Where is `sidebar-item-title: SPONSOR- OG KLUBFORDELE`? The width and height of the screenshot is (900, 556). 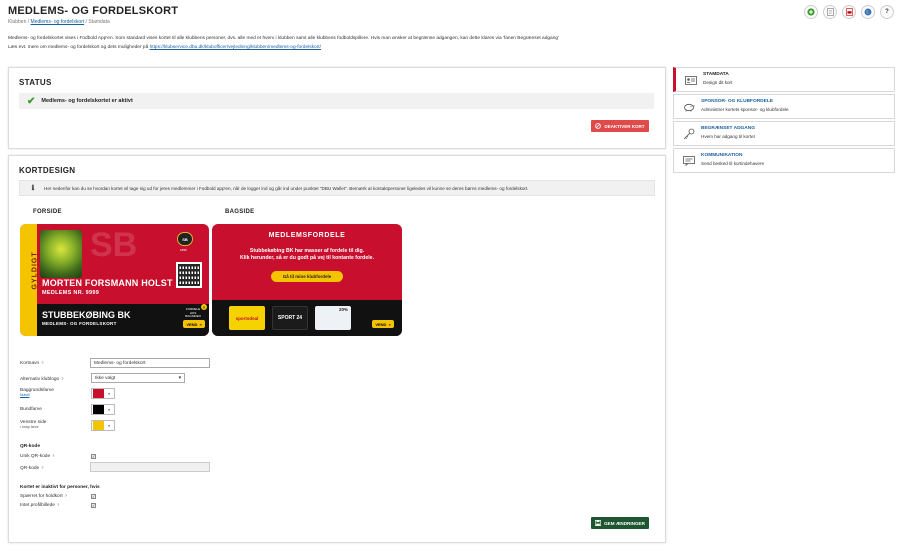
sidebar-item-title: SPONSOR- OG KLUBFORDELE is located at coordinates (737, 101).